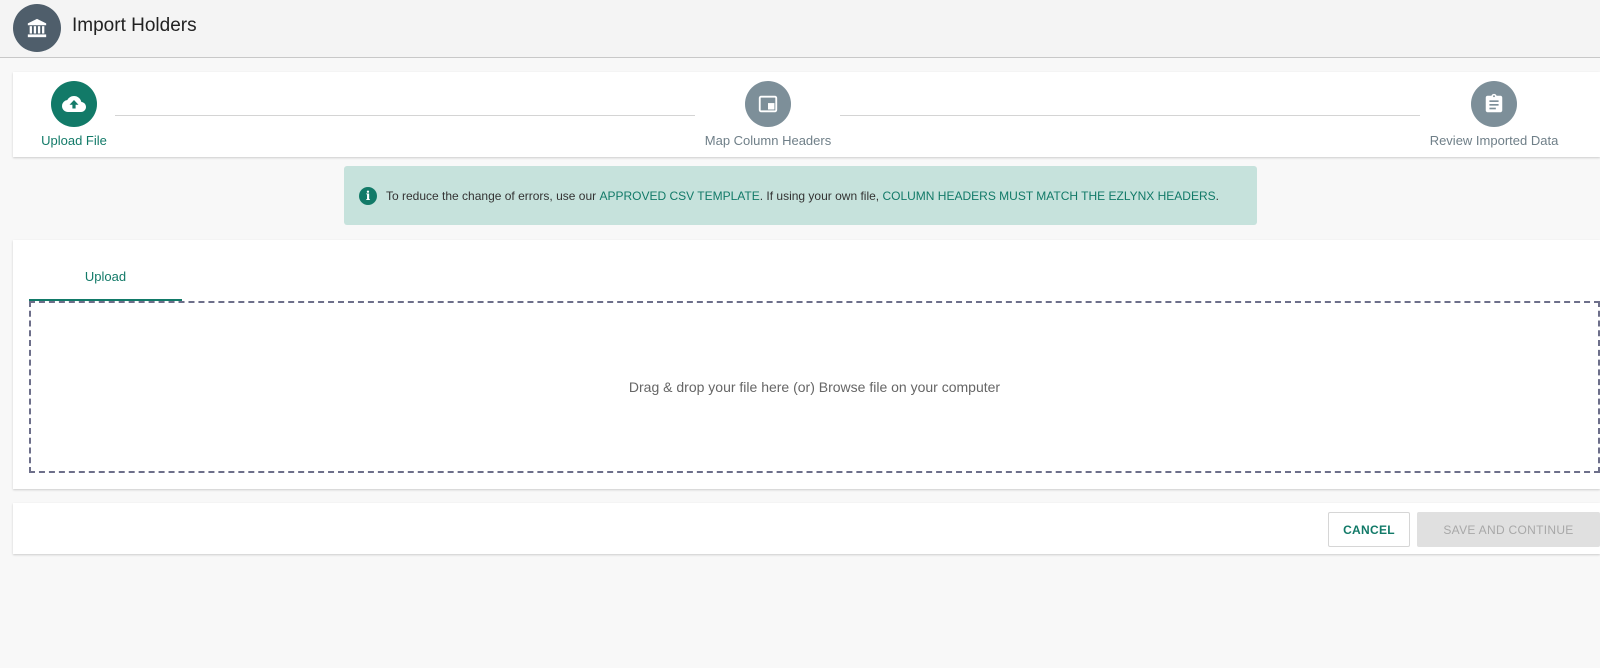 Image resolution: width=1600 pixels, height=668 pixels. What do you see at coordinates (1369, 529) in the screenshot?
I see `cancel-button: CANCEL` at bounding box center [1369, 529].